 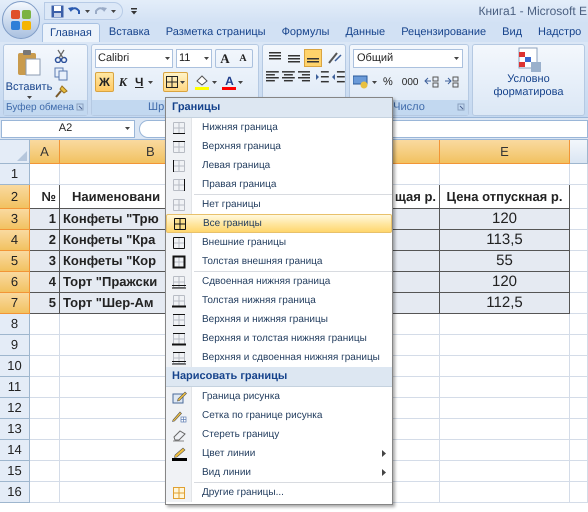 I want to click on menu-item-label: Нижняя граница, so click(x=240, y=128).